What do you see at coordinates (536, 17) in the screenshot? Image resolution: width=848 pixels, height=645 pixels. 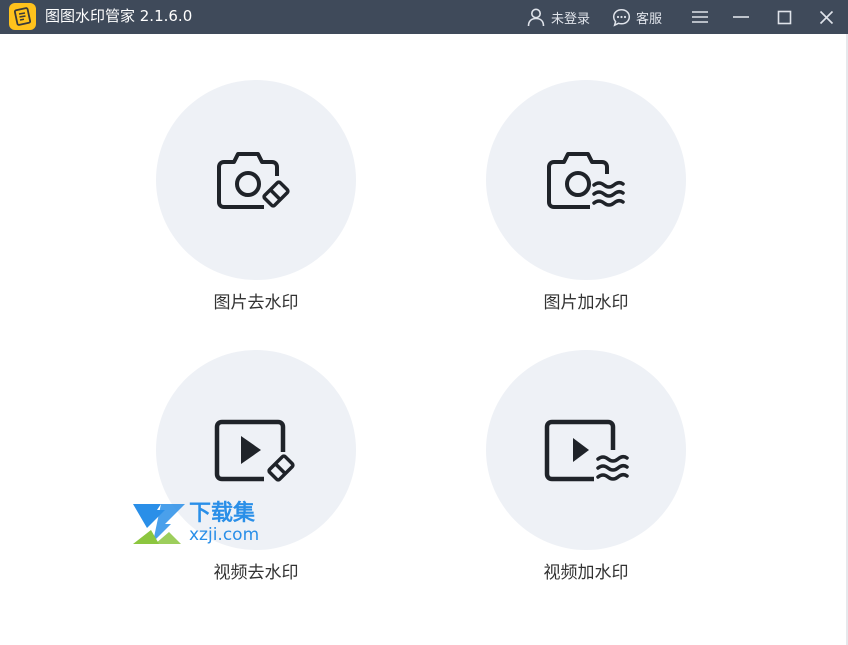 I see `user-icon` at bounding box center [536, 17].